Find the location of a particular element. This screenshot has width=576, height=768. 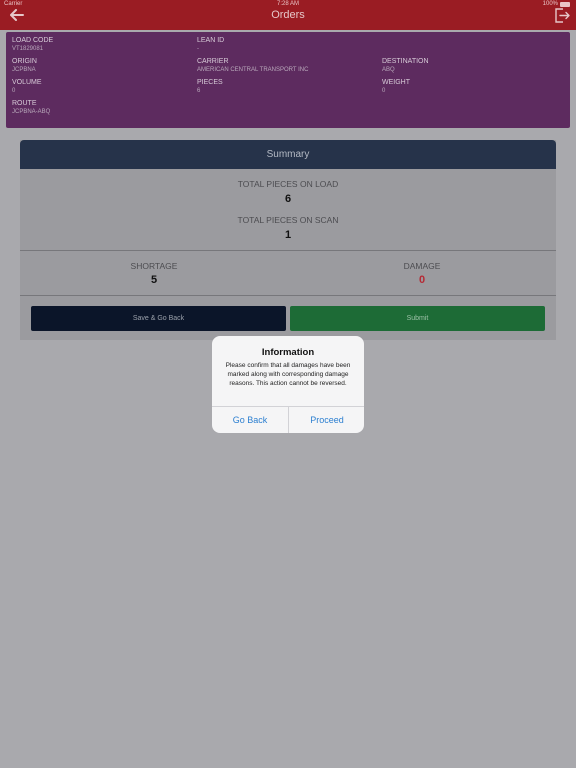

battery-indicator: 100% is located at coordinates (556, 4).